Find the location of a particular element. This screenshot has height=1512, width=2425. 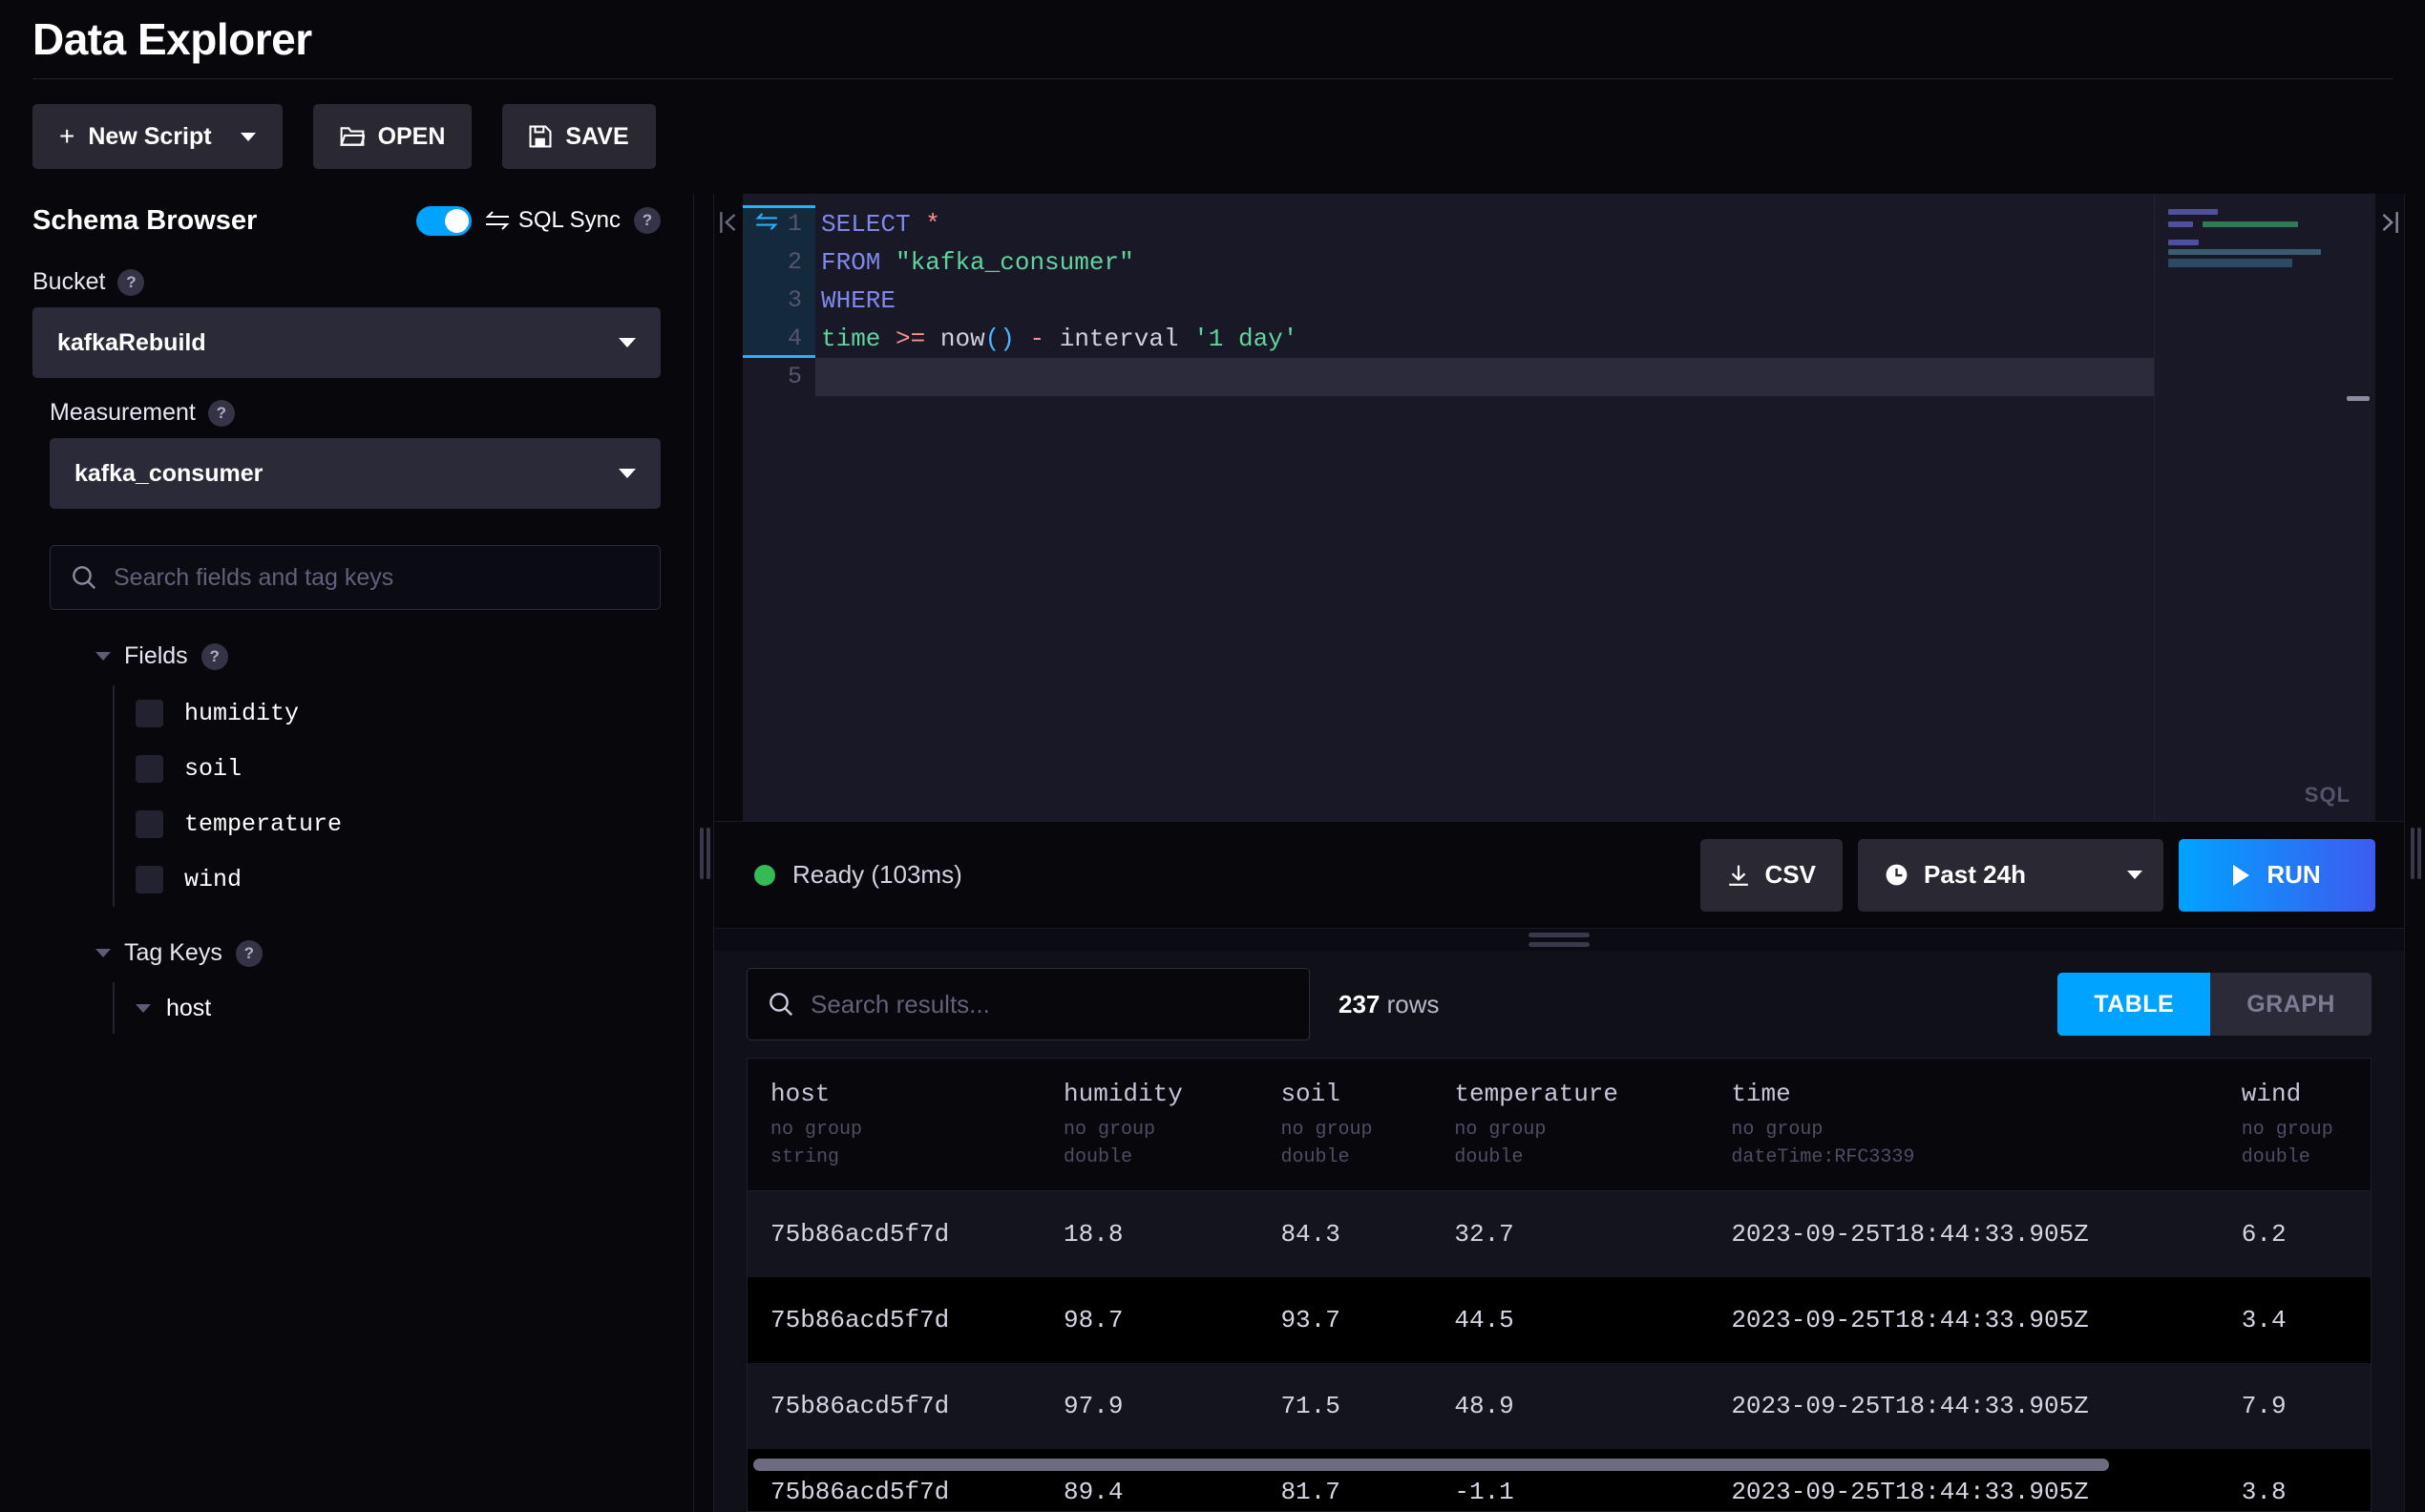

open-label: OPEN is located at coordinates (411, 136).